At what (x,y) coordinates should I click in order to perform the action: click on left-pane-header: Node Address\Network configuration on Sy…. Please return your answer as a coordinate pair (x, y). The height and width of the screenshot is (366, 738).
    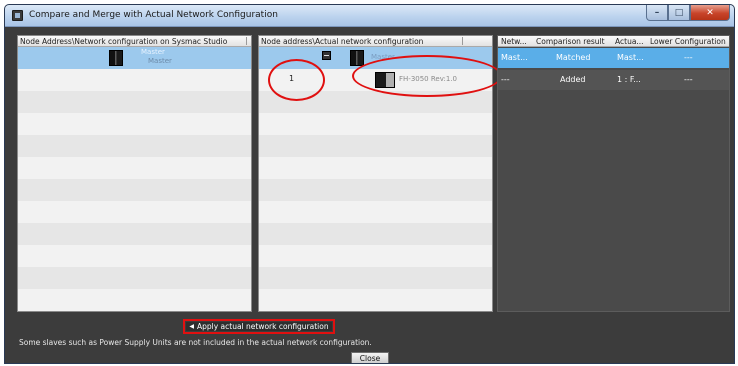
    Looking at the image, I should click on (134, 41).